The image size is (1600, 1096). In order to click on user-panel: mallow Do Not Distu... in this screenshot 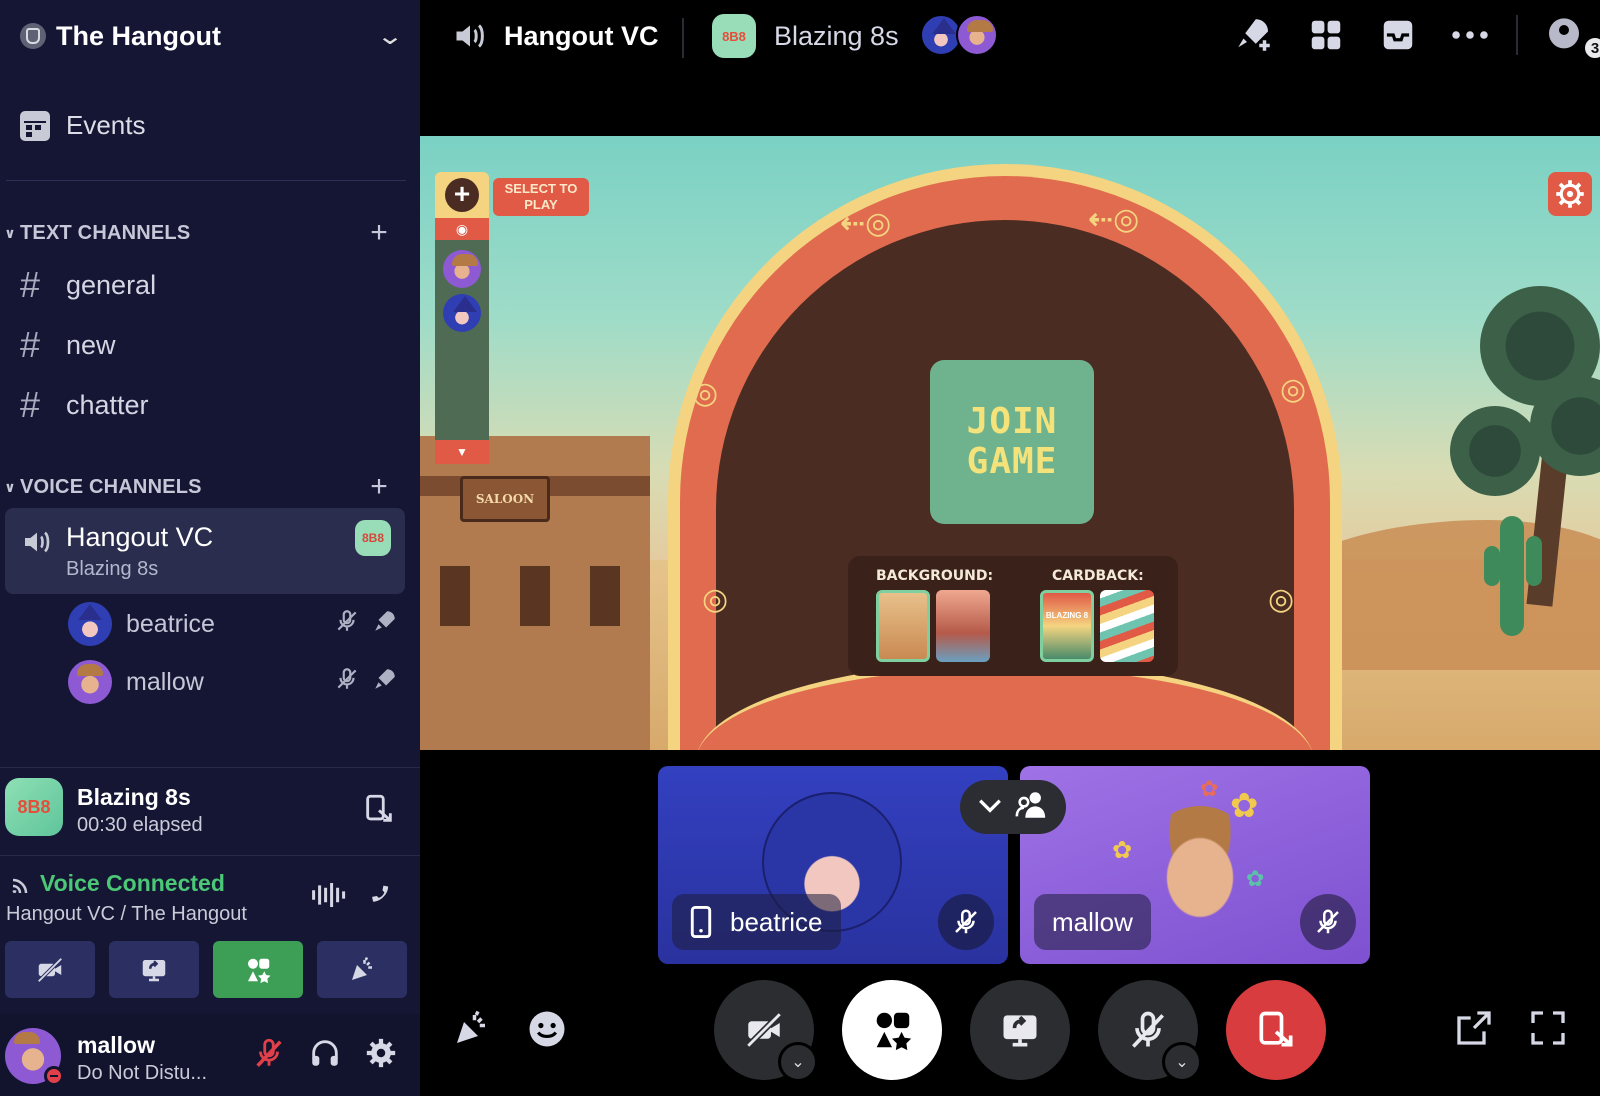, I will do `click(210, 1055)`.